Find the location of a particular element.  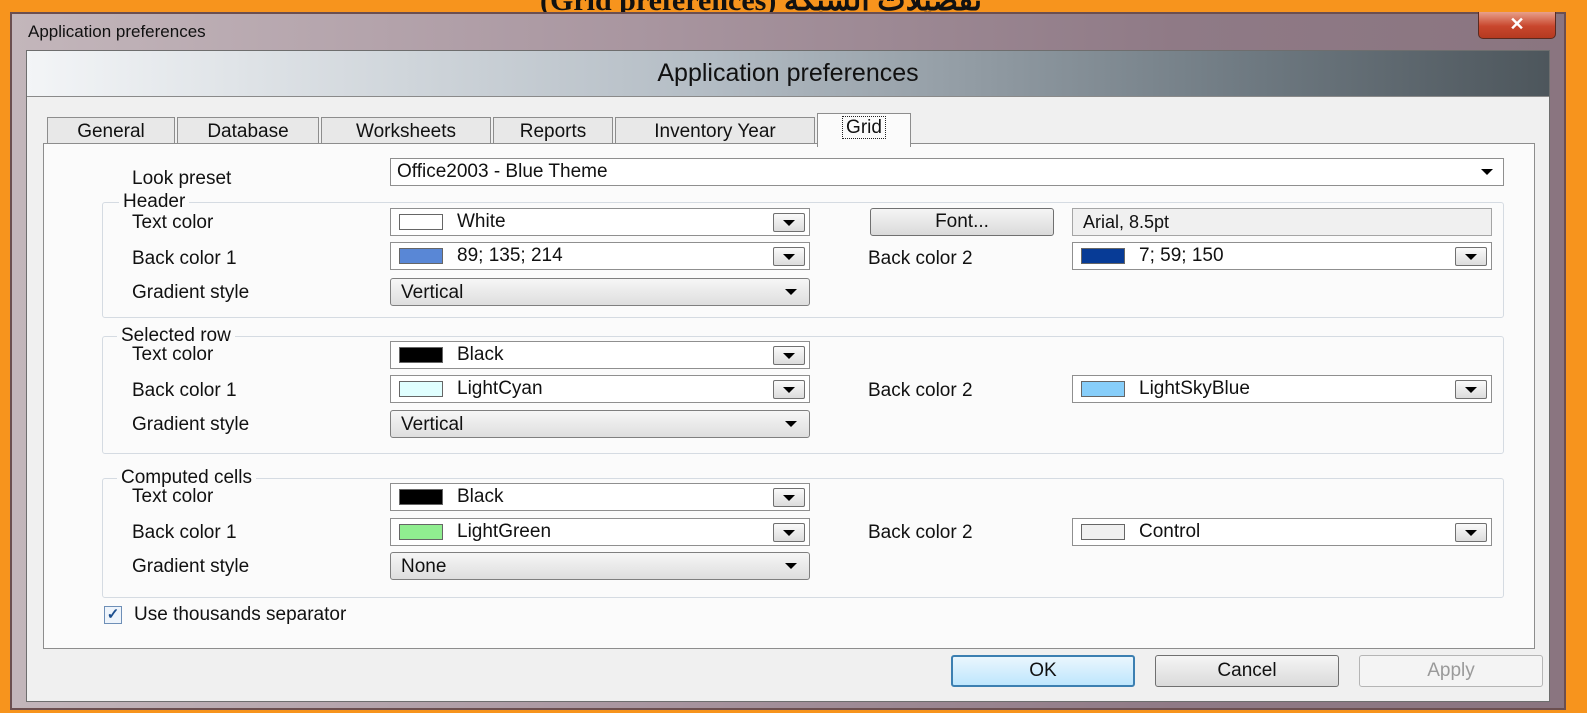

selected-back-color-2-label: Back color 2 is located at coordinates (920, 390).